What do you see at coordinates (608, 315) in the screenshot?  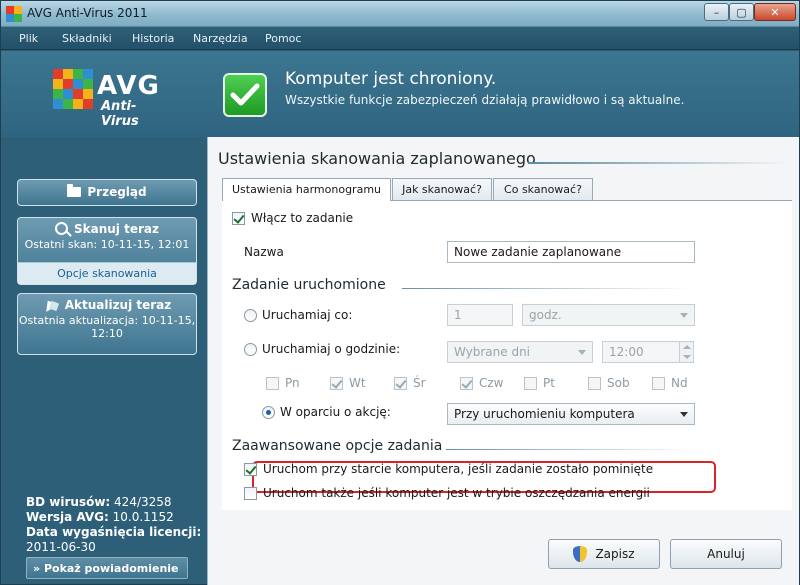 I see `interval-unit-select: godz.` at bounding box center [608, 315].